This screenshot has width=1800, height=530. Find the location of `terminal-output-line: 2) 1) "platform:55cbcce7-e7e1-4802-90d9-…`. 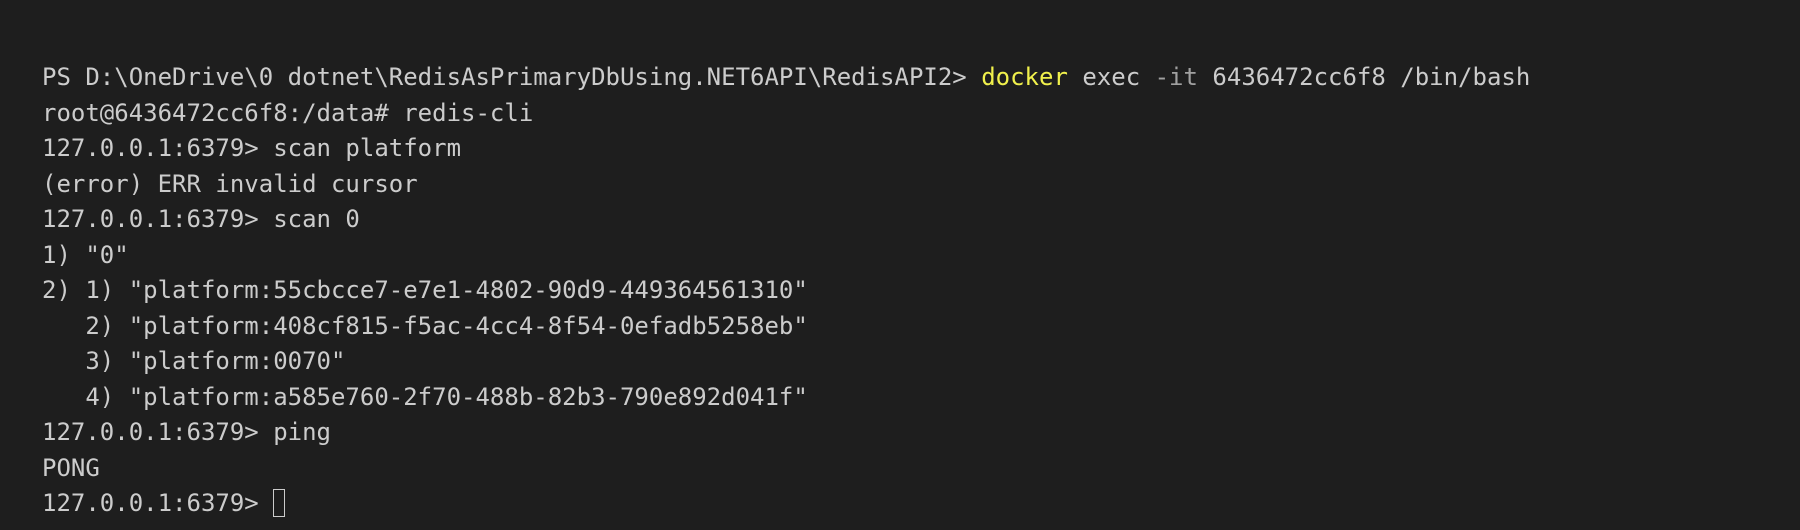

terminal-output-line: 2) 1) "platform:55cbcce7-e7e1-4802-90d9-… is located at coordinates (425, 290).